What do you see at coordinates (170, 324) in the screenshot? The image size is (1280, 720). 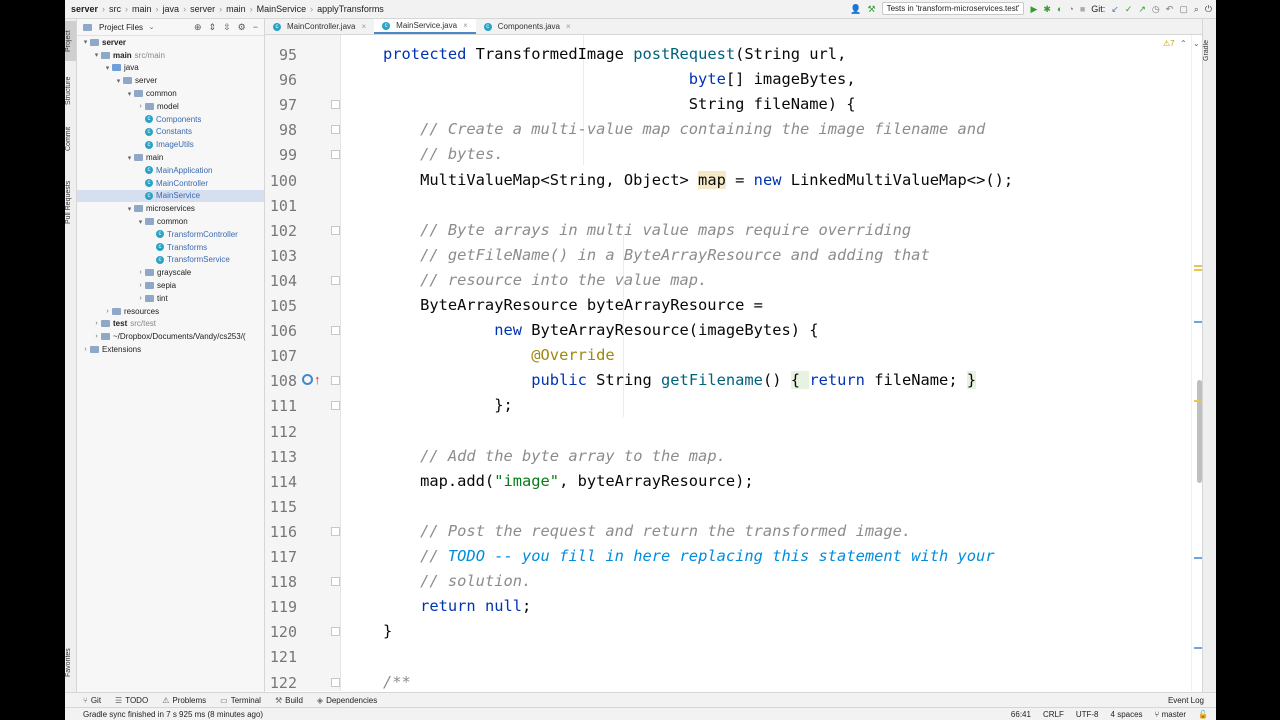 I see `tree-item: › test src/test` at bounding box center [170, 324].